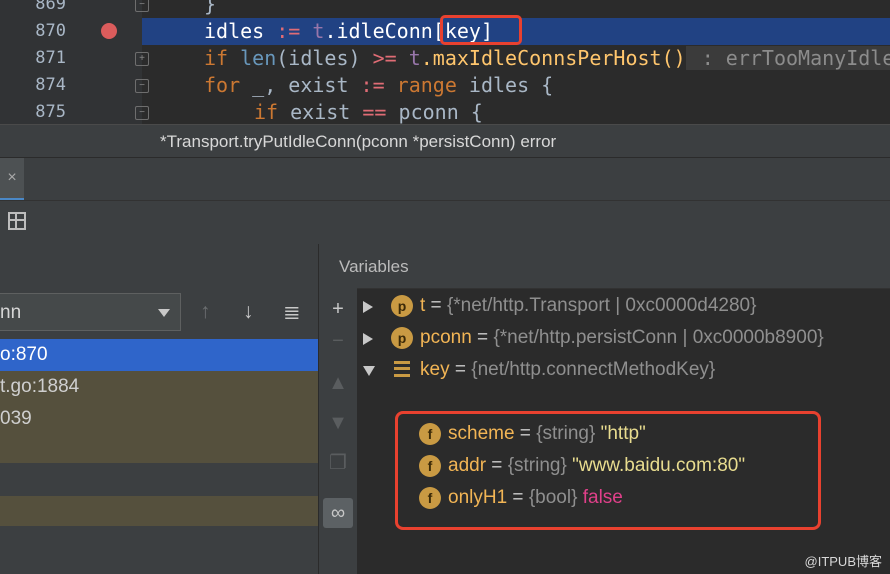 This screenshot has width=890, height=574. I want to click on copy-icon: ❐, so click(338, 463).